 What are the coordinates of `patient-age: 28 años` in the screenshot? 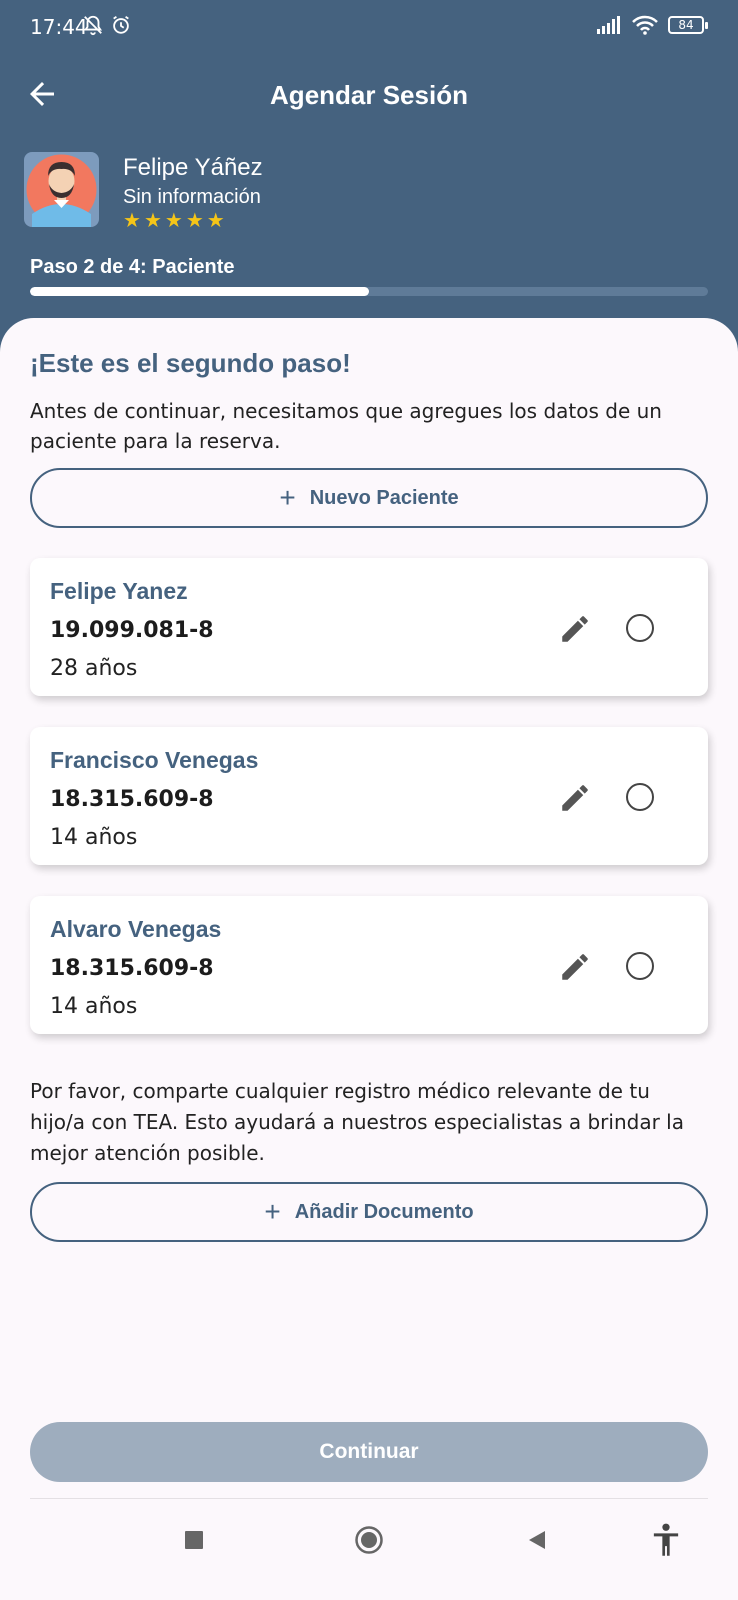 It's located at (94, 668).